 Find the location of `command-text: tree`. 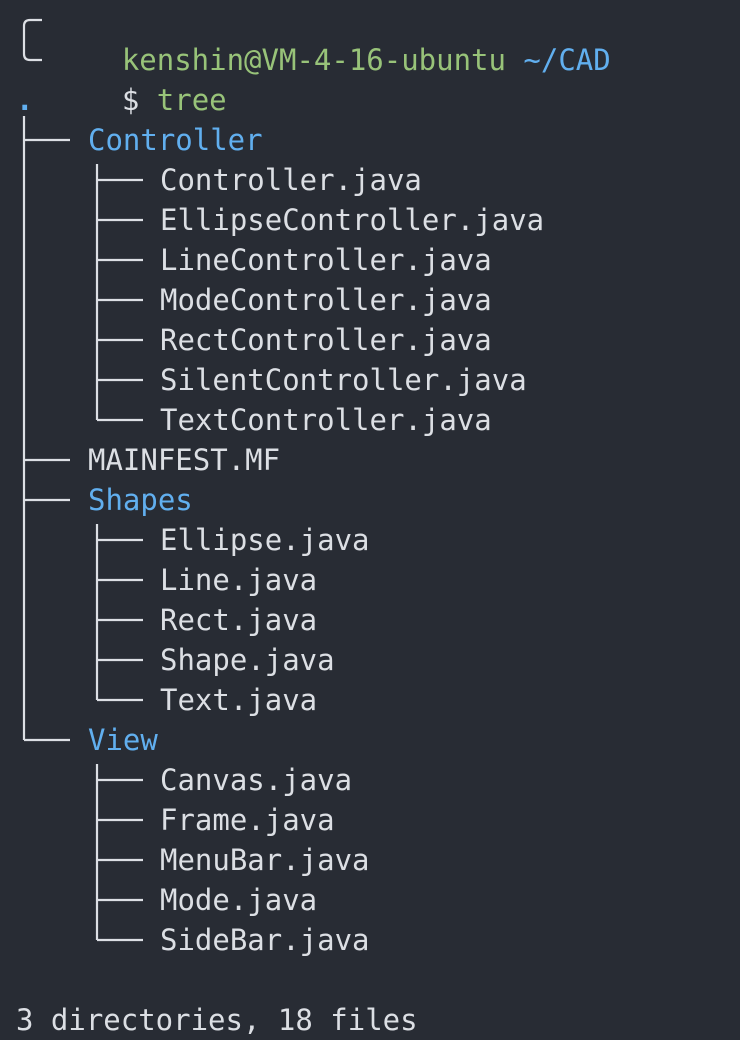

command-text: tree is located at coordinates (191, 100).